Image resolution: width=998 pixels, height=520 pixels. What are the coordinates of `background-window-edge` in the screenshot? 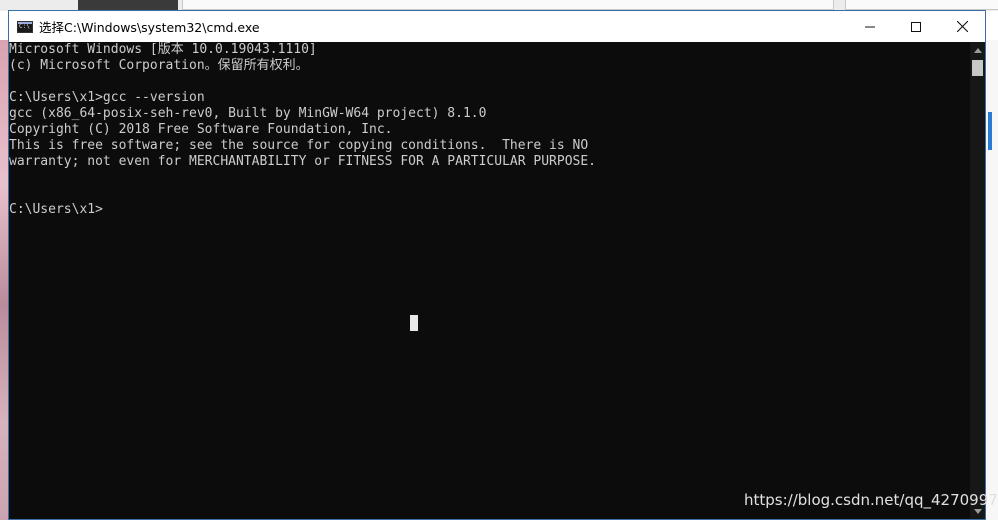 It's located at (992, 280).